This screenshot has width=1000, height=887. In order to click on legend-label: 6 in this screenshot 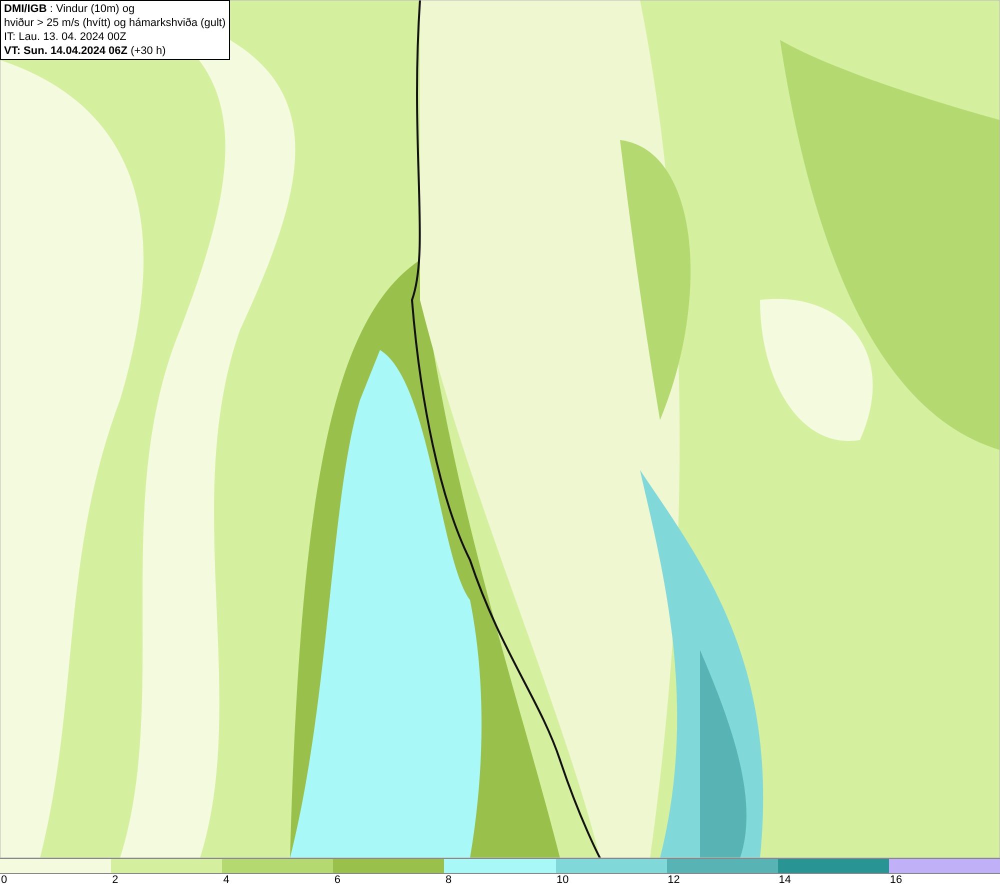, I will do `click(336, 880)`.